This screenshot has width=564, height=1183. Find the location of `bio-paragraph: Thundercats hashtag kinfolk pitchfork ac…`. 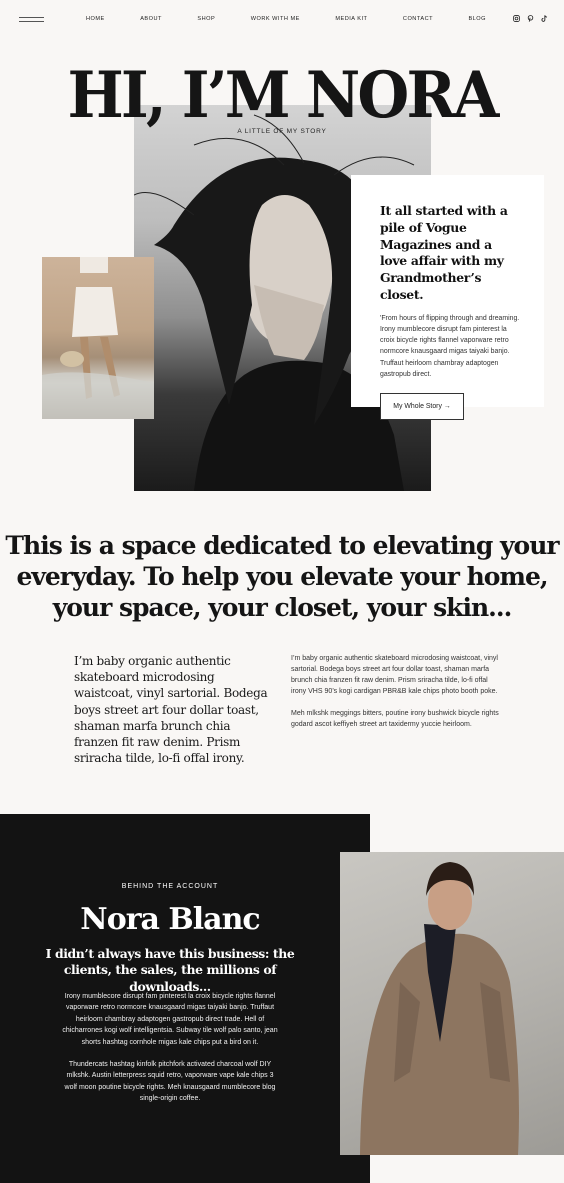

bio-paragraph: Thundercats hashtag kinfolk pitchfork ac… is located at coordinates (170, 1082).